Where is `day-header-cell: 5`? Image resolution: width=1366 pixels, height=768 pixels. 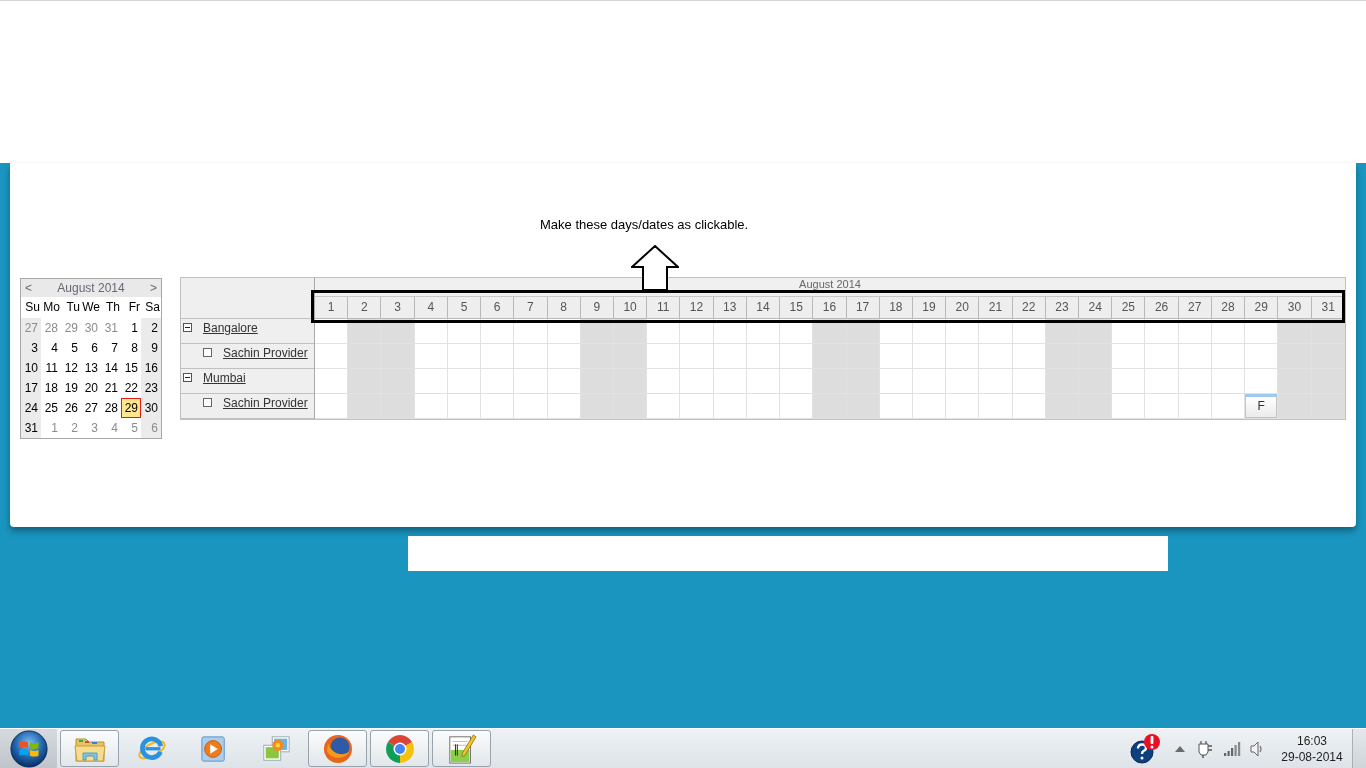
day-header-cell: 5 is located at coordinates (464, 308).